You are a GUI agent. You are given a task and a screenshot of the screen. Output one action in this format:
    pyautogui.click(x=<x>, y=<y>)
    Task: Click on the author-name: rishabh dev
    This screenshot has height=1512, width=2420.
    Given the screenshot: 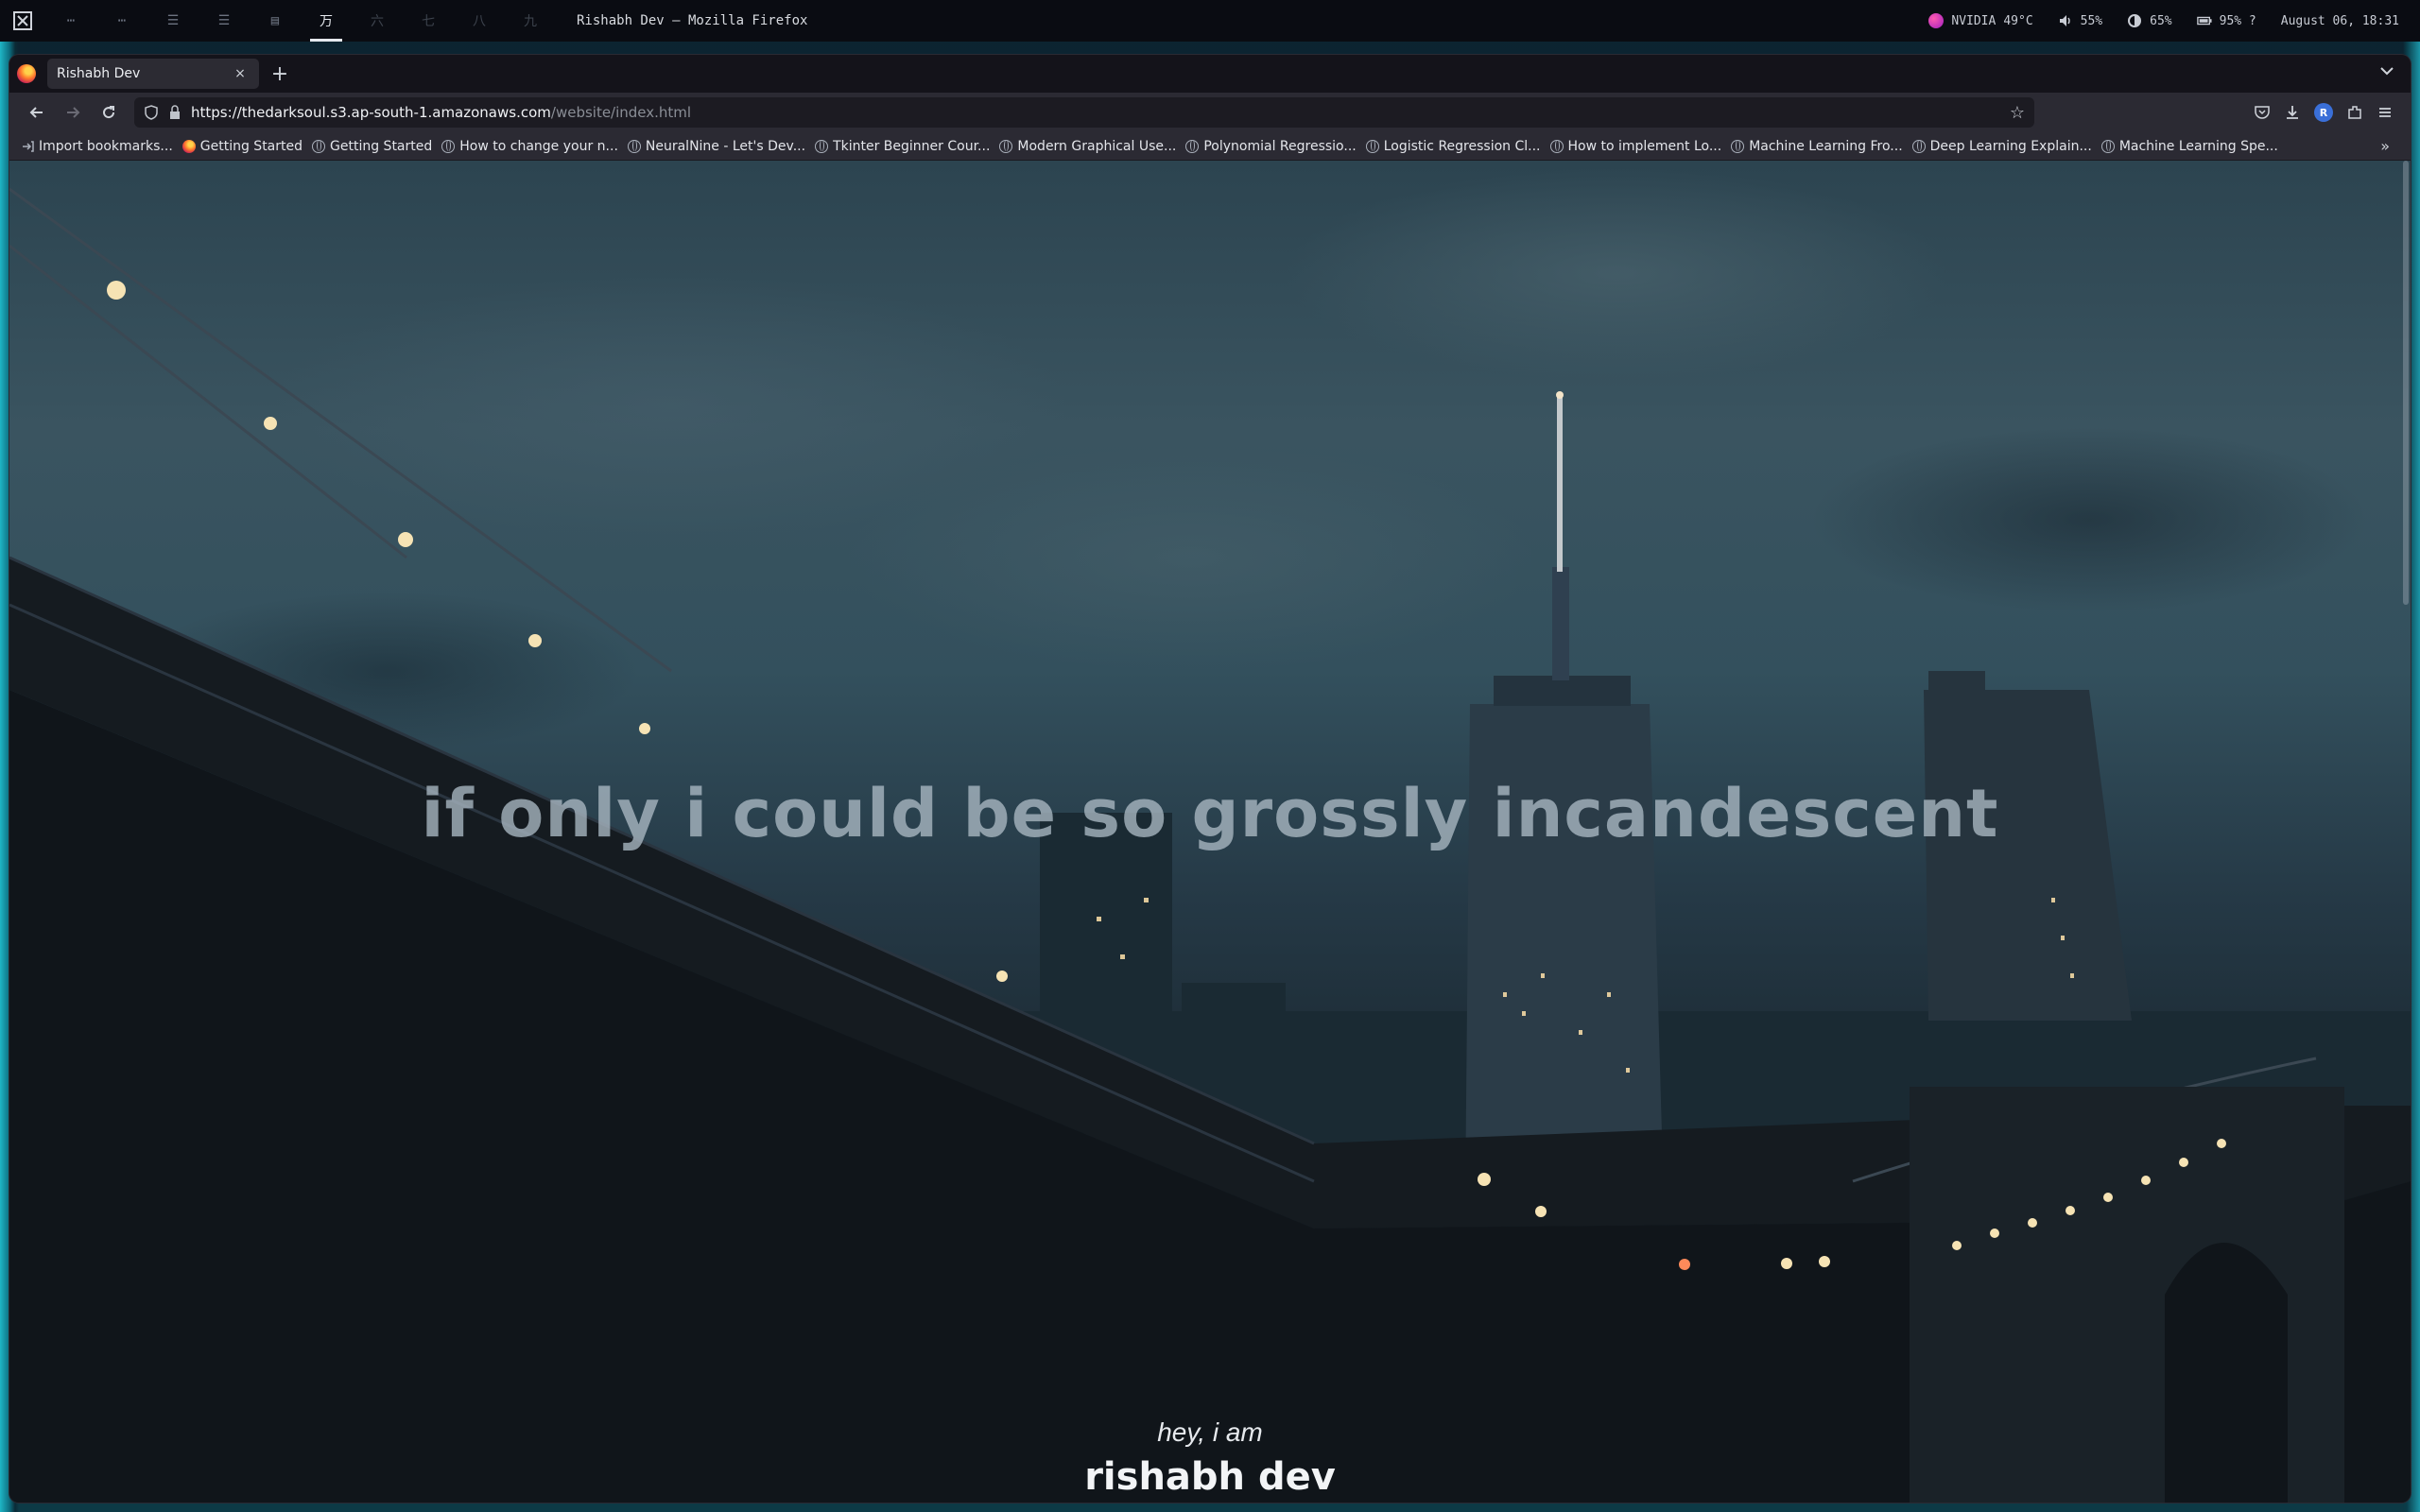 What is the action you would take?
    pyautogui.click(x=1210, y=1477)
    